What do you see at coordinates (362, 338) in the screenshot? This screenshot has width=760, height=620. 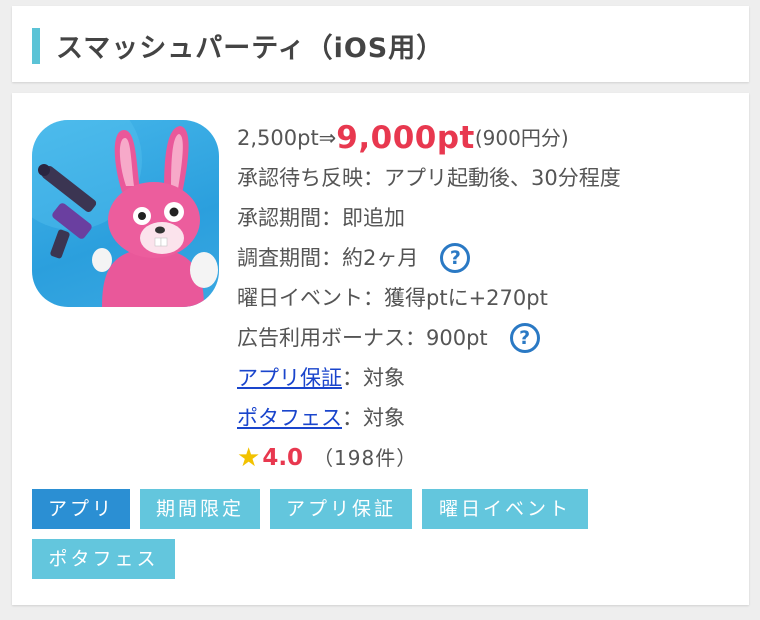 I see `ad-bonus-text: 広告利用ボーナス：900pt` at bounding box center [362, 338].